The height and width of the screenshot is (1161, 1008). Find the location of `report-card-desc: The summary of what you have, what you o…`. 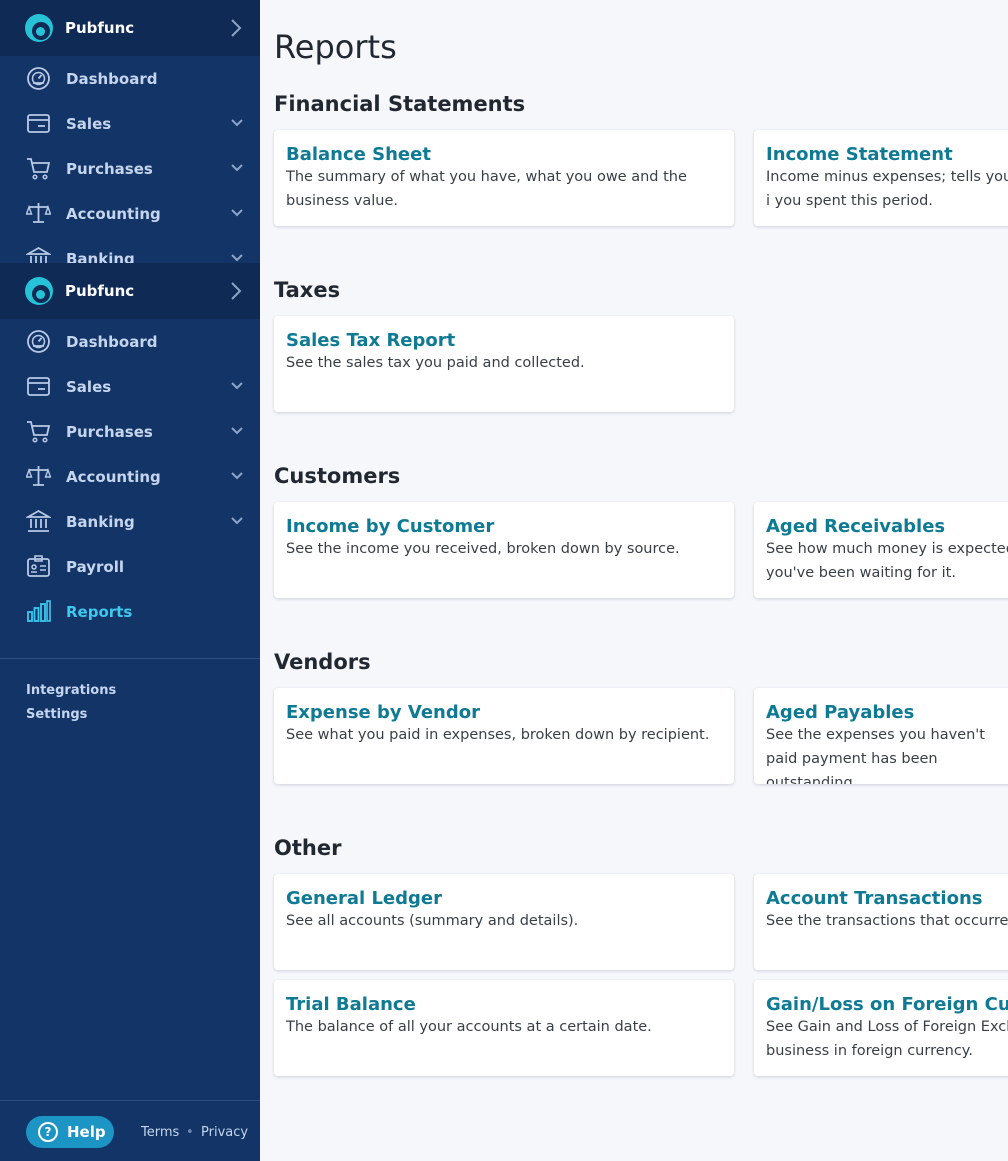

report-card-desc: The summary of what you have, what you o… is located at coordinates (486, 189).